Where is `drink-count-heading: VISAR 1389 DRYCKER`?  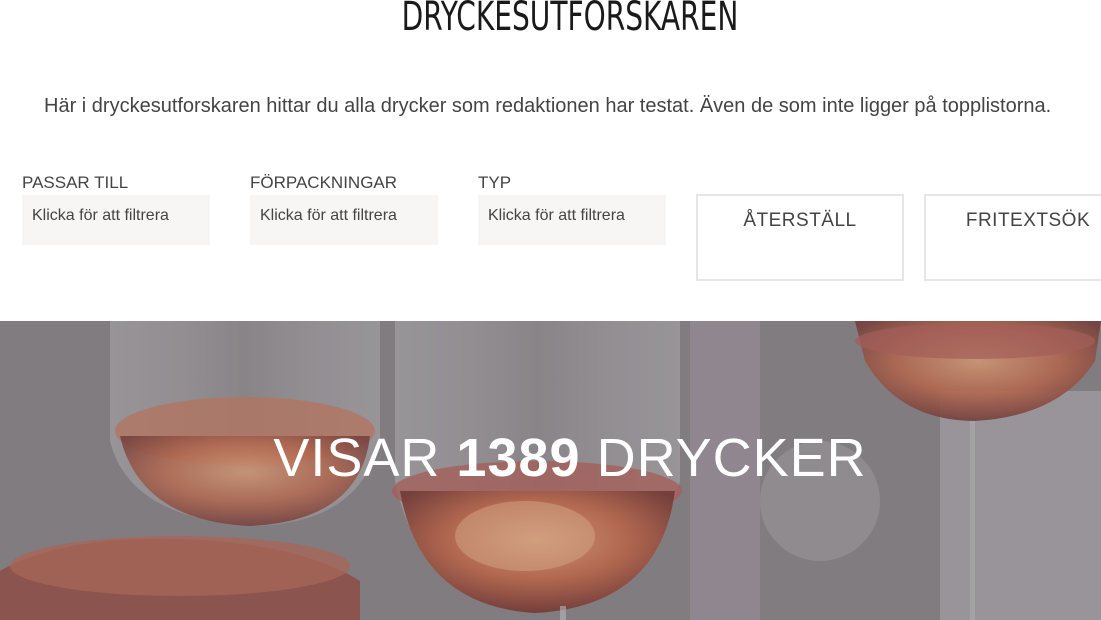
drink-count-heading: VISAR 1389 DRYCKER is located at coordinates (550, 458).